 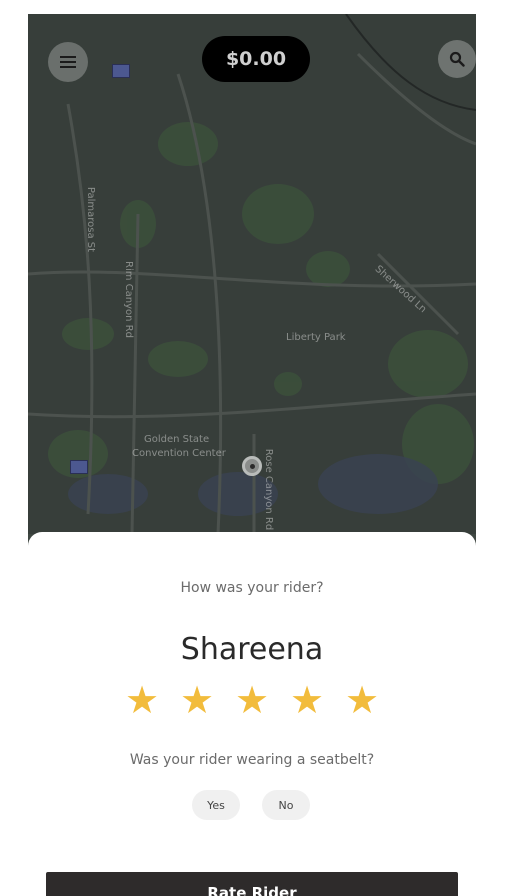 I want to click on search-icon, so click(x=457, y=59).